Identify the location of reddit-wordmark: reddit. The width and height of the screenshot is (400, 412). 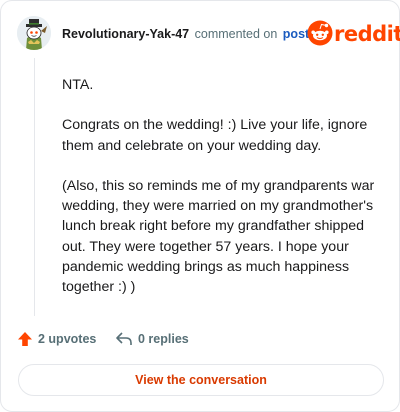
(367, 34).